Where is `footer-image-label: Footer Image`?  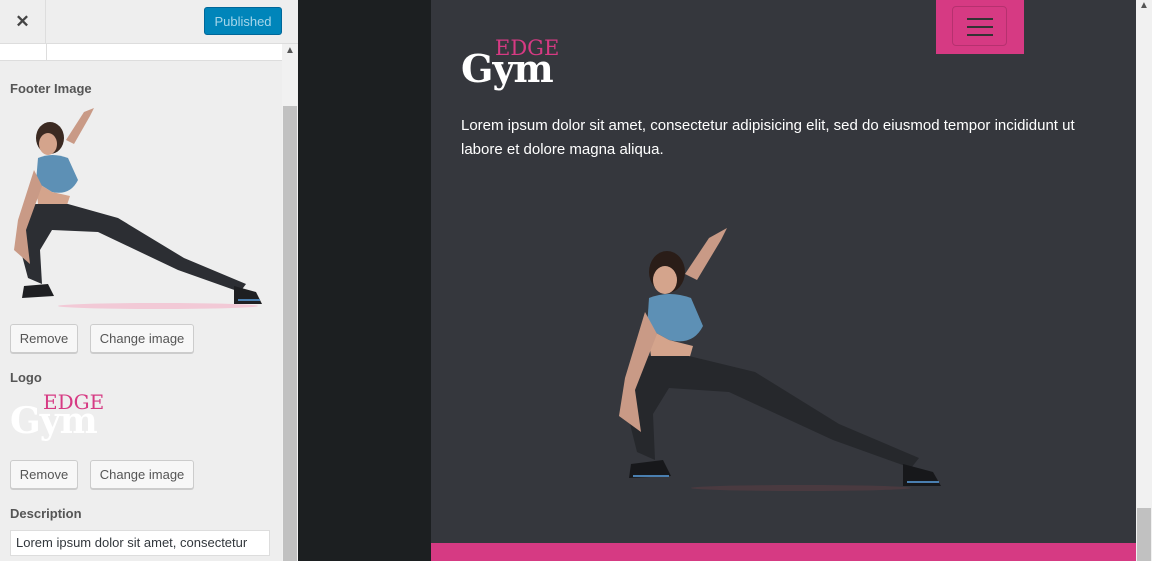 footer-image-label: Footer Image is located at coordinates (51, 88).